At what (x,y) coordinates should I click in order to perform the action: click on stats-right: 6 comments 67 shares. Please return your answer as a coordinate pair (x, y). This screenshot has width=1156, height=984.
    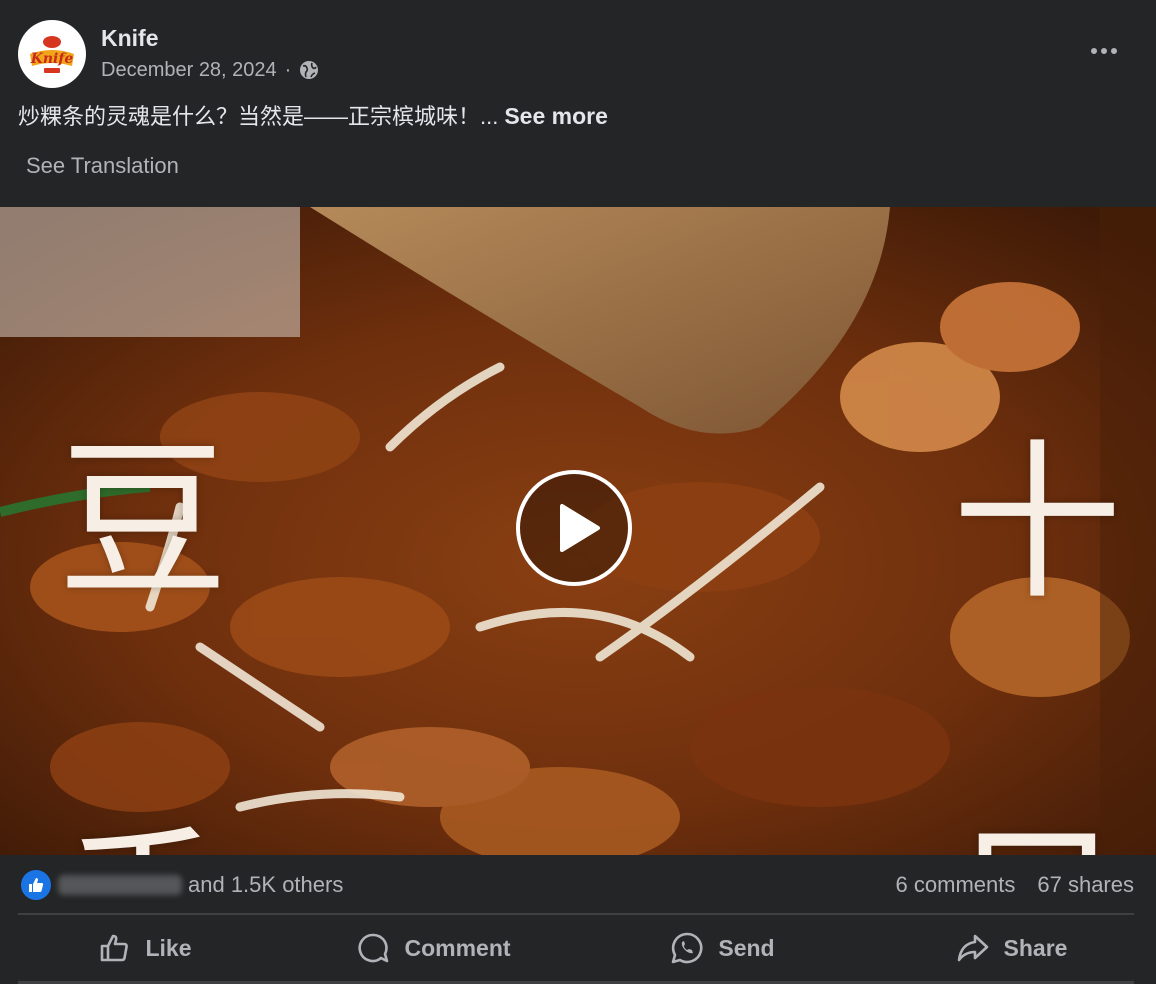
    Looking at the image, I should click on (1015, 885).